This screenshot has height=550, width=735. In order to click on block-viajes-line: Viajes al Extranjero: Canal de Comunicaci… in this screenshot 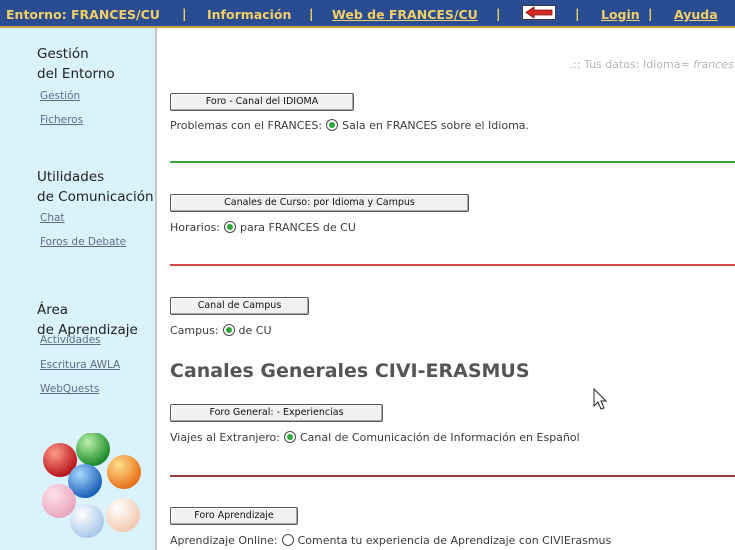, I will do `click(375, 437)`.